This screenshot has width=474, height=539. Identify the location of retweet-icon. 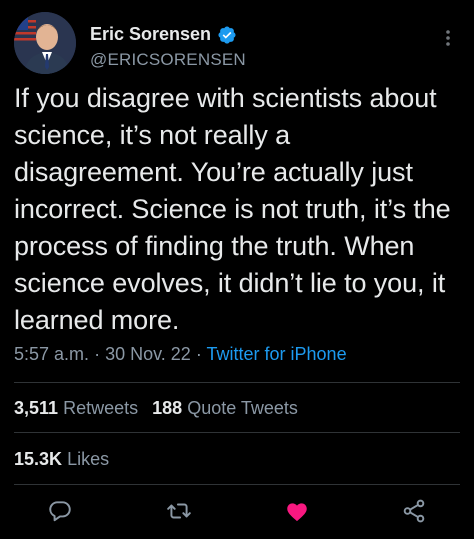
(179, 511).